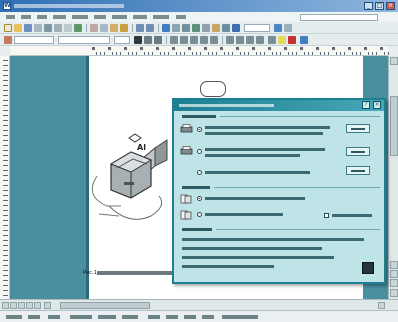  I want to click on new-document-icon, so click(8, 28).